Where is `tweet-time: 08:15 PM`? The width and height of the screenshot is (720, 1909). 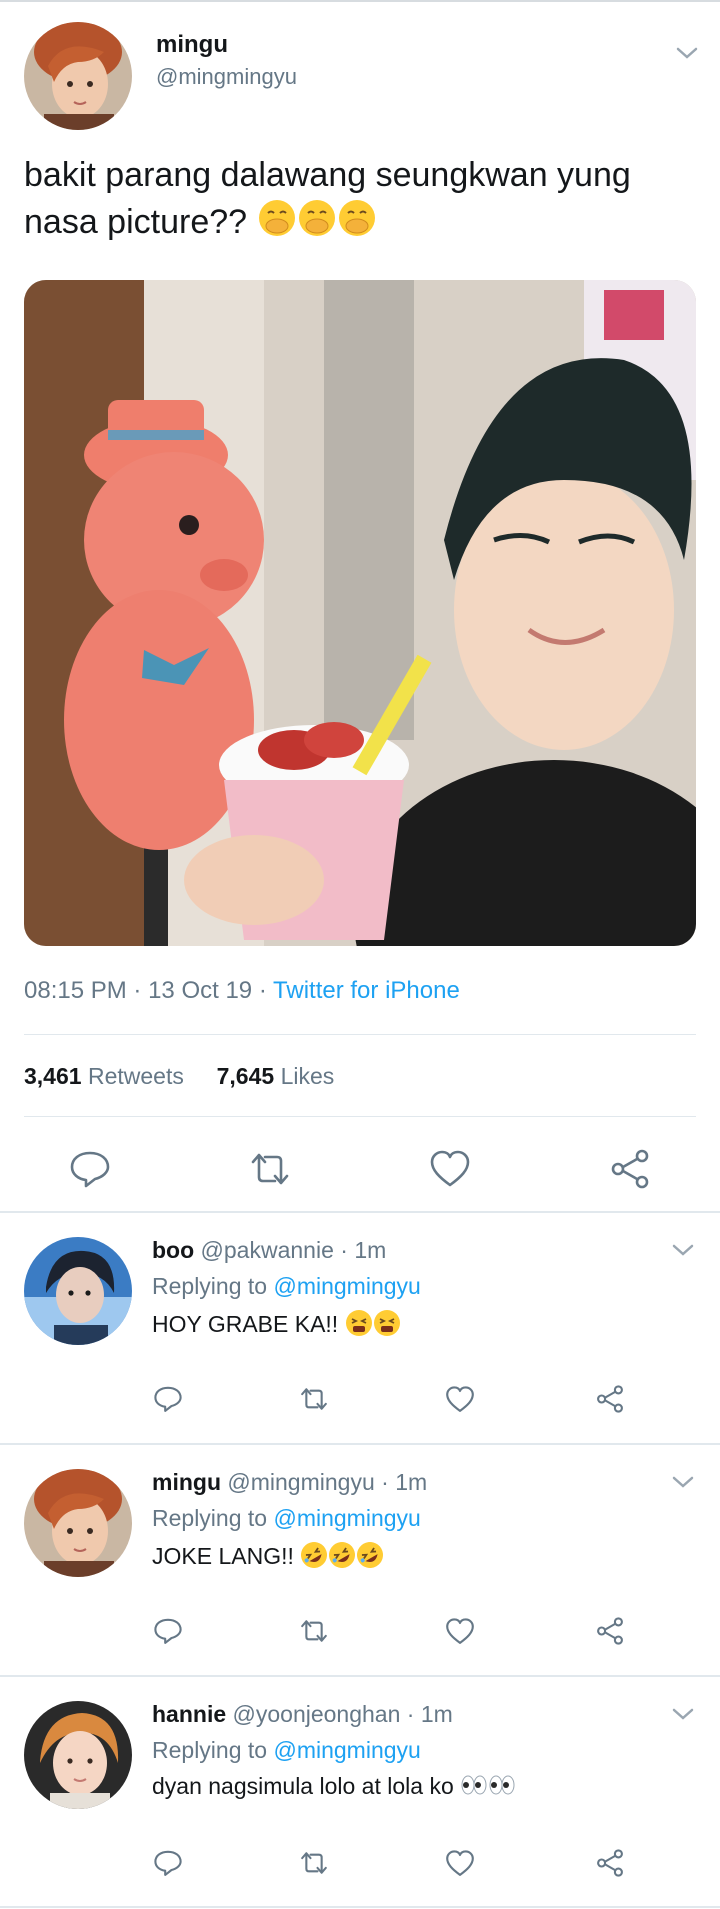 tweet-time: 08:15 PM is located at coordinates (75, 990).